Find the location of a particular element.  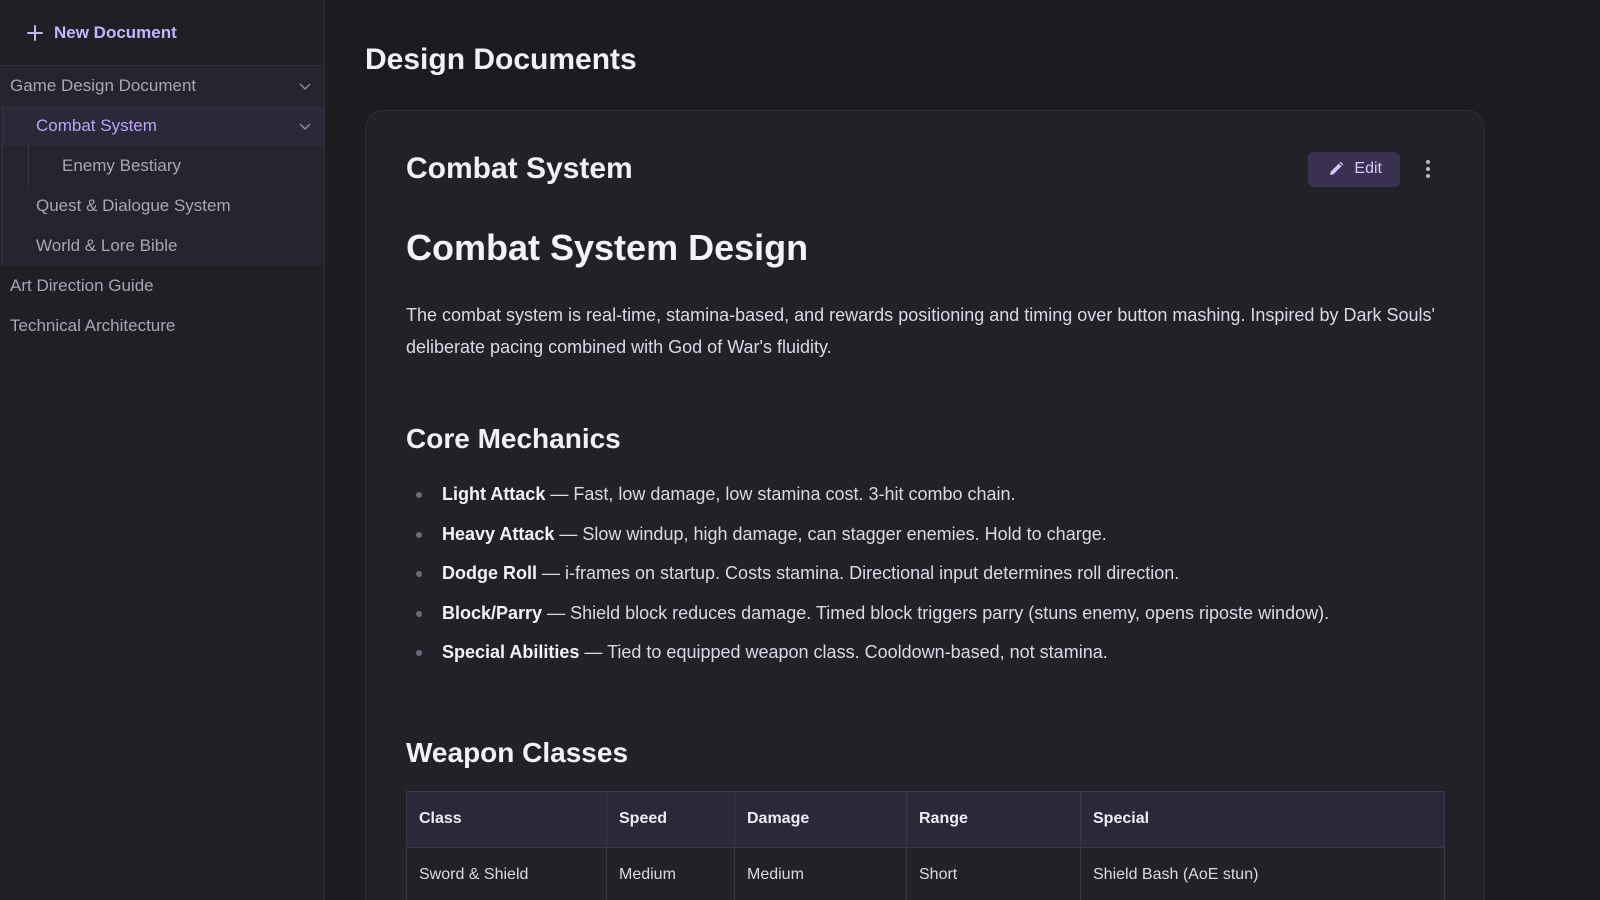

document-title: Combat System is located at coordinates (519, 168).